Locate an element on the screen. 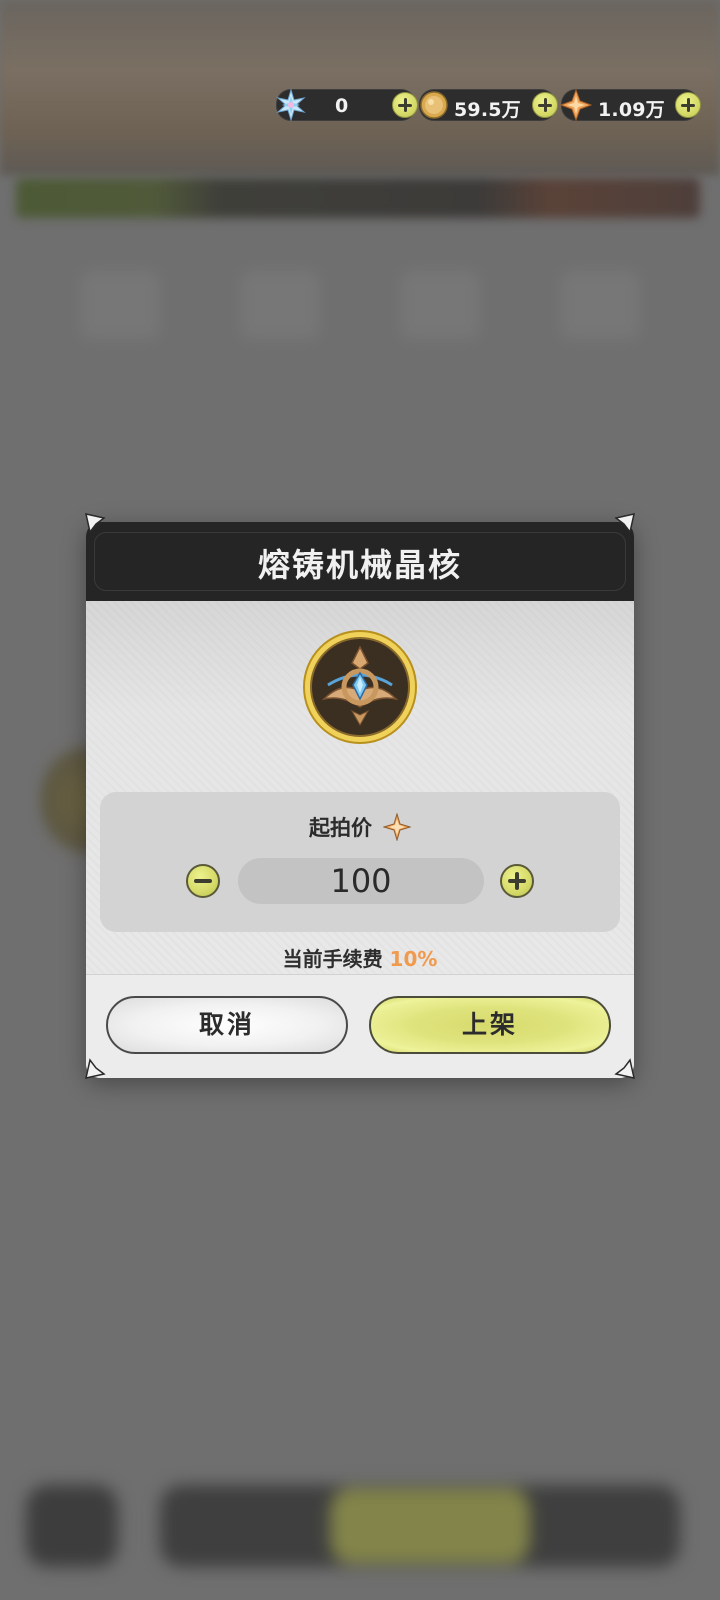  currency-crystal-pill: 0 is located at coordinates (347, 105).